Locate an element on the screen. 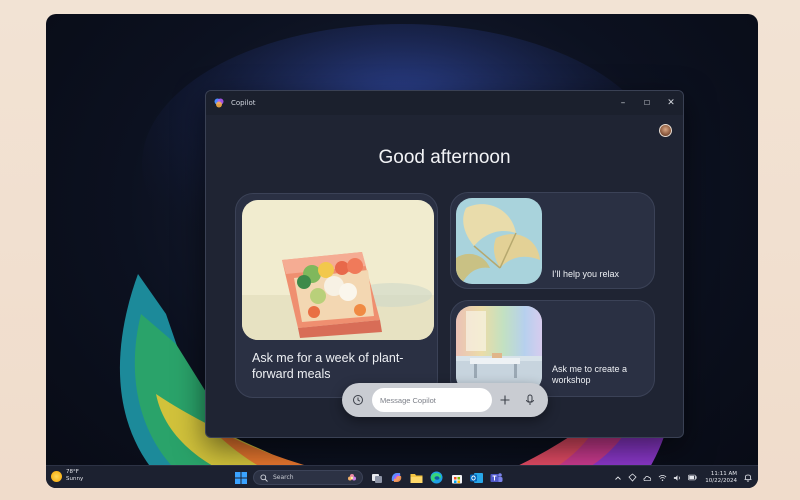 The width and height of the screenshot is (800, 500). workshop-image is located at coordinates (499, 349).